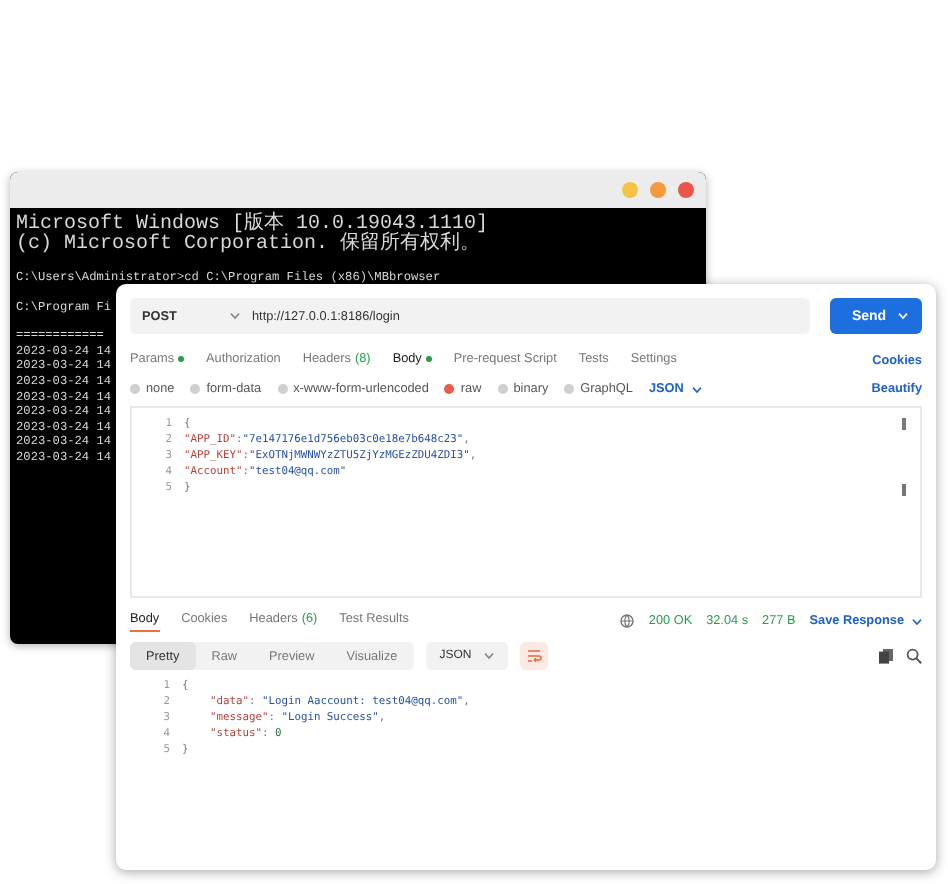 The image size is (948, 884). What do you see at coordinates (914, 656) in the screenshot?
I see `search-icon` at bounding box center [914, 656].